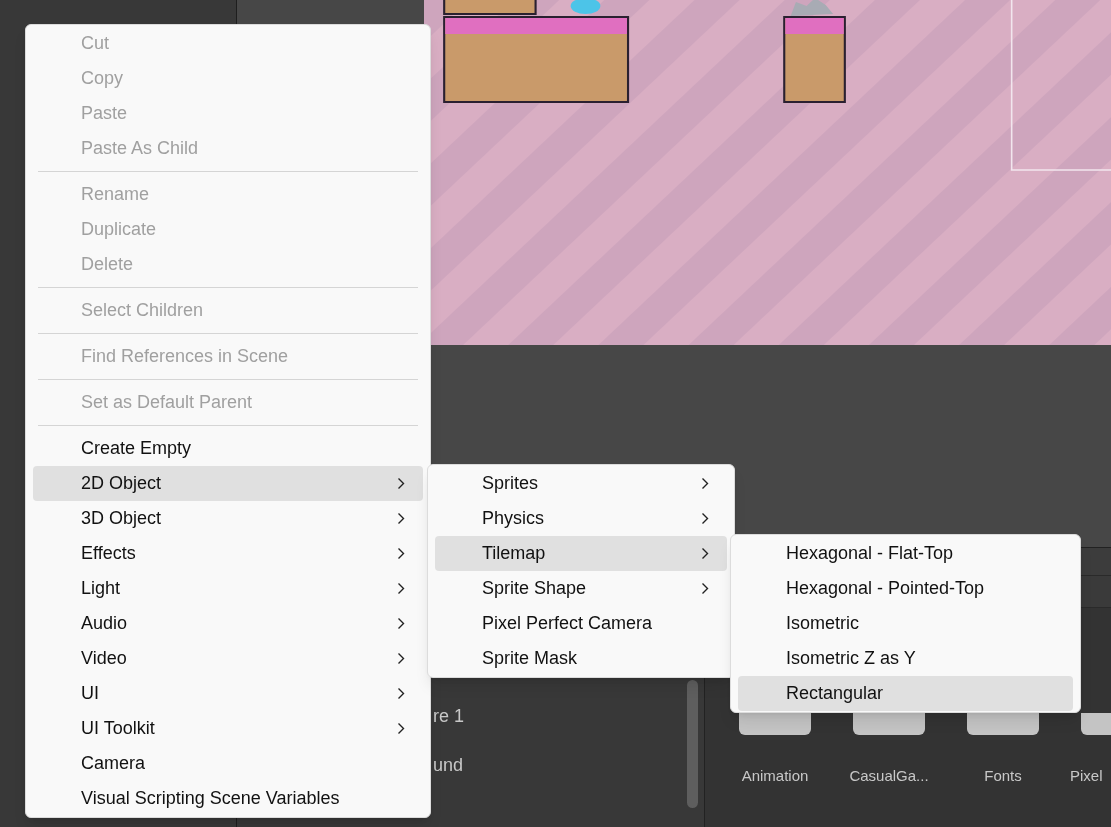 The height and width of the screenshot is (827, 1111). Describe the element at coordinates (692, 744) in the screenshot. I see `scrollbar` at that location.